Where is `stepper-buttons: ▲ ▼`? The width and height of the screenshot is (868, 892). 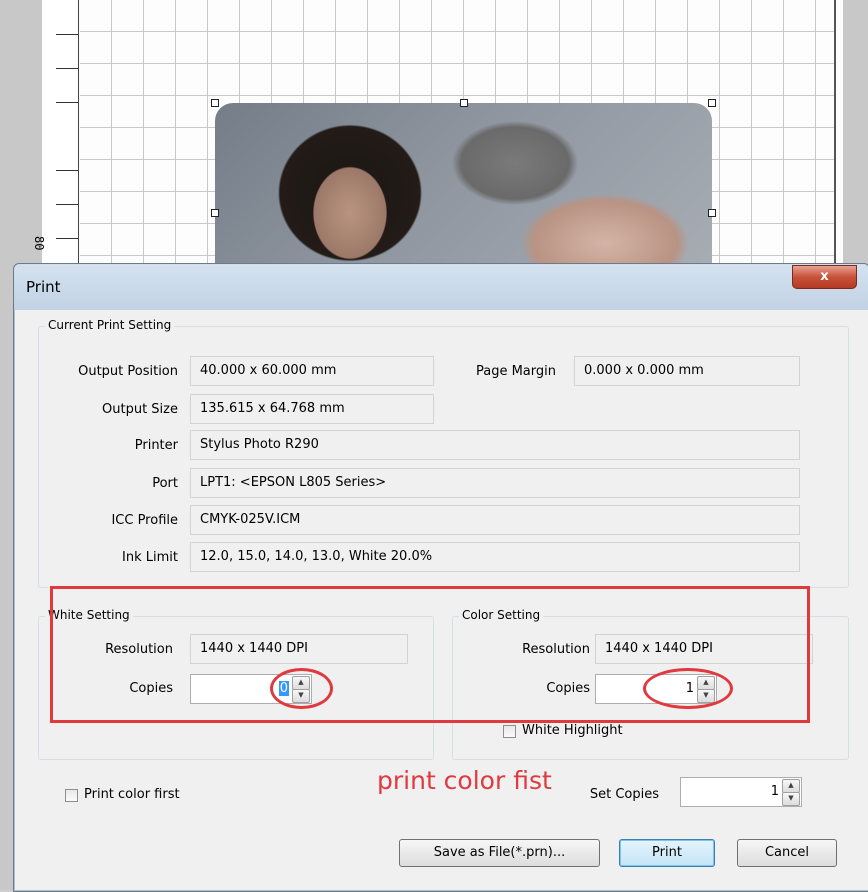 stepper-buttons: ▲ ▼ is located at coordinates (791, 792).